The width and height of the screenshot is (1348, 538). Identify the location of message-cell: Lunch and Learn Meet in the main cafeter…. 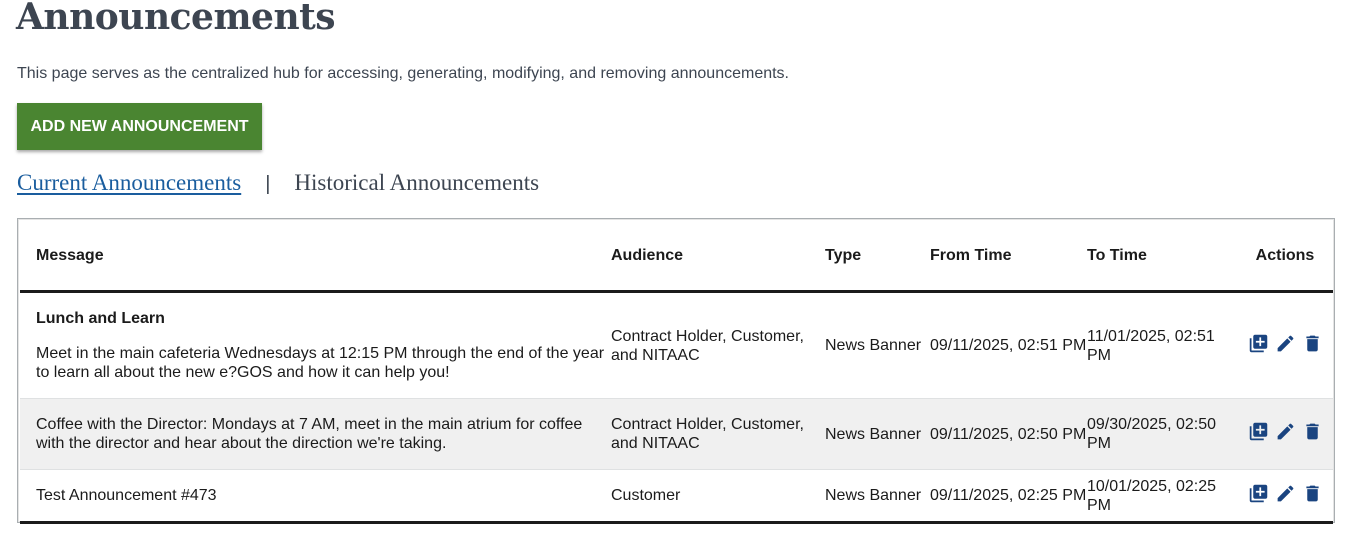
(315, 345).